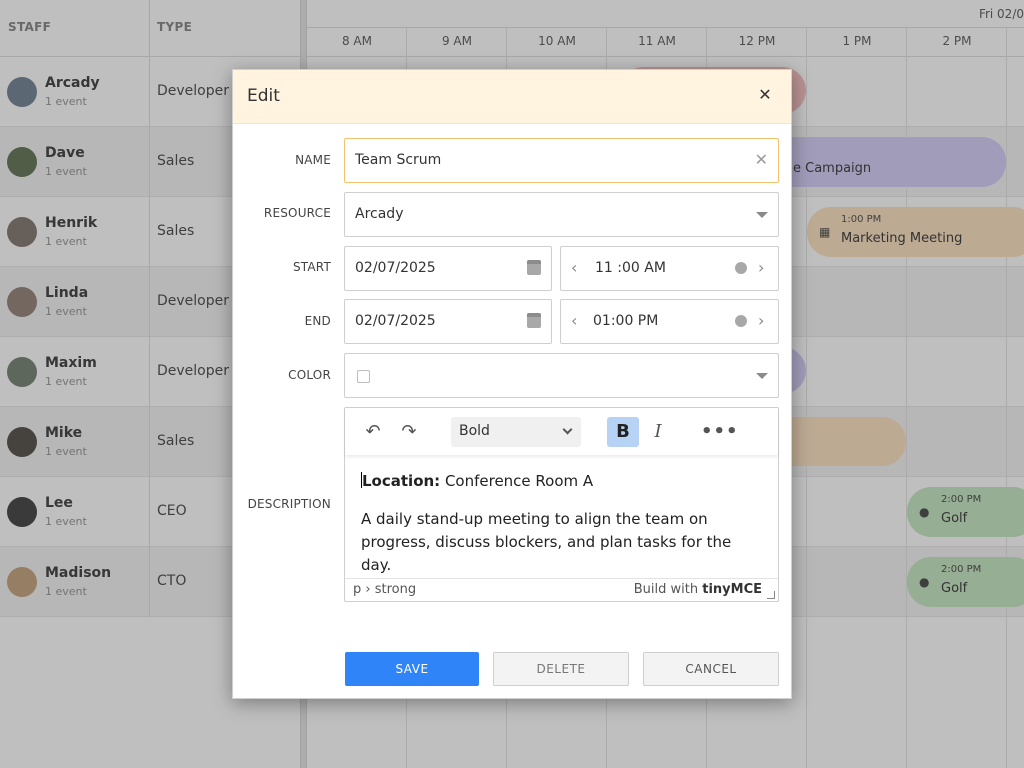 Image resolution: width=1024 pixels, height=768 pixels. What do you see at coordinates (623, 432) in the screenshot?
I see `bold-button: B` at bounding box center [623, 432].